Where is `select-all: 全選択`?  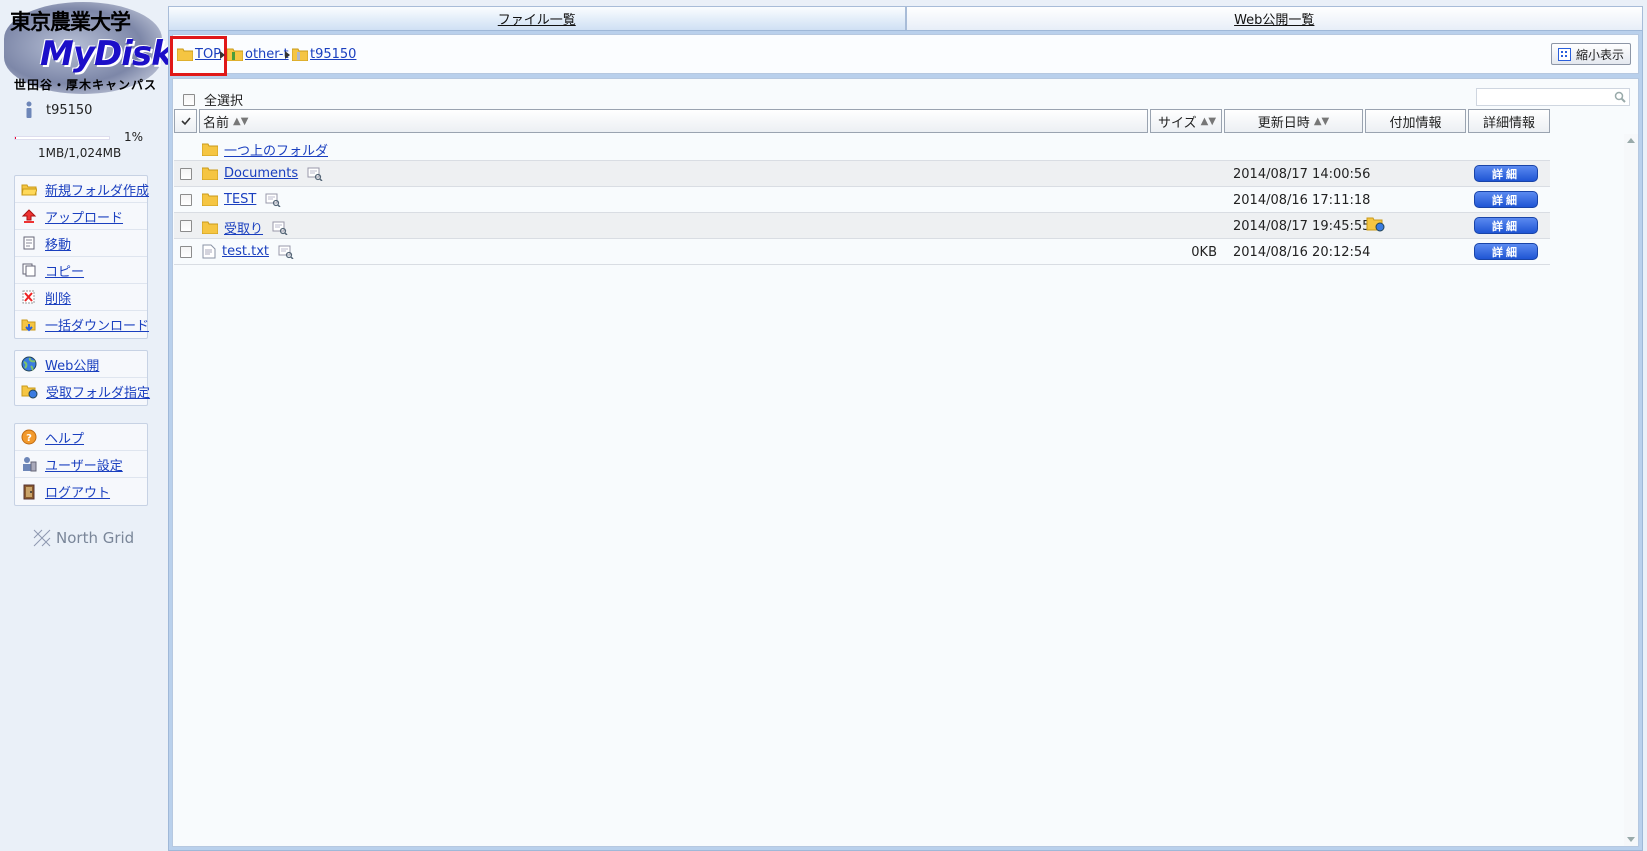
select-all: 全選択 is located at coordinates (213, 99).